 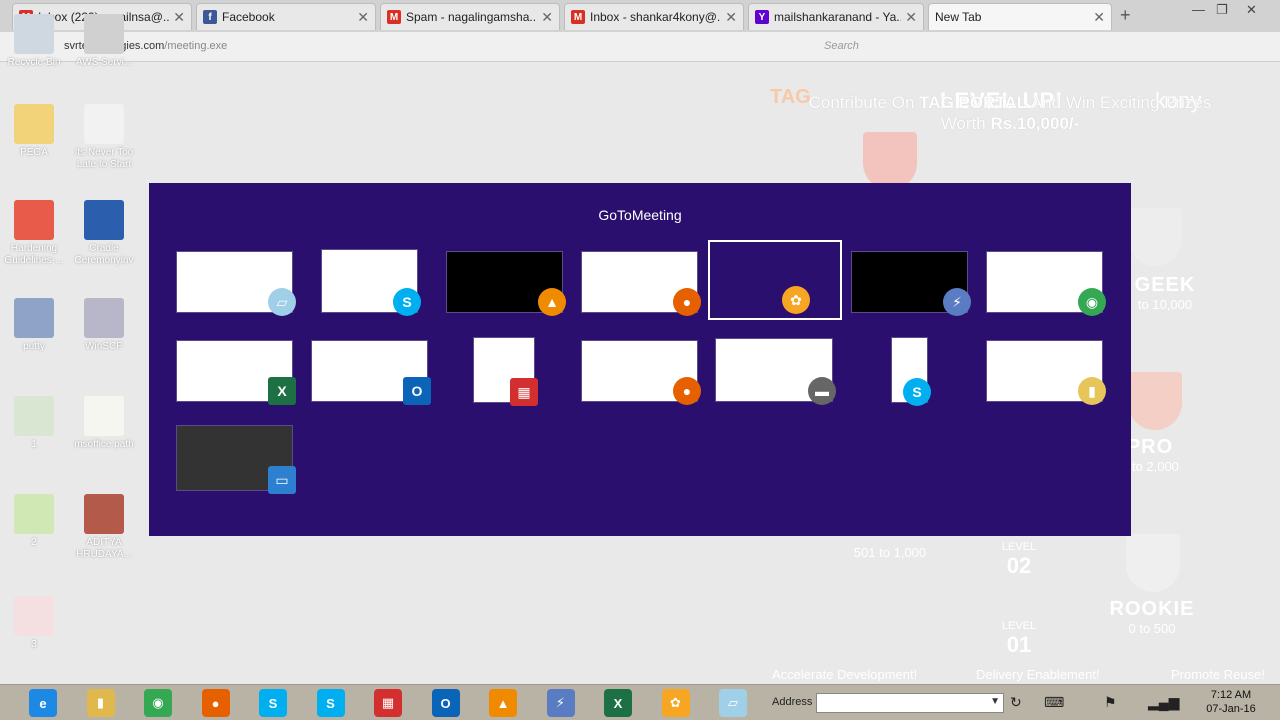 What do you see at coordinates (1175, 702) in the screenshot?
I see `volume-icon: ♪` at bounding box center [1175, 702].